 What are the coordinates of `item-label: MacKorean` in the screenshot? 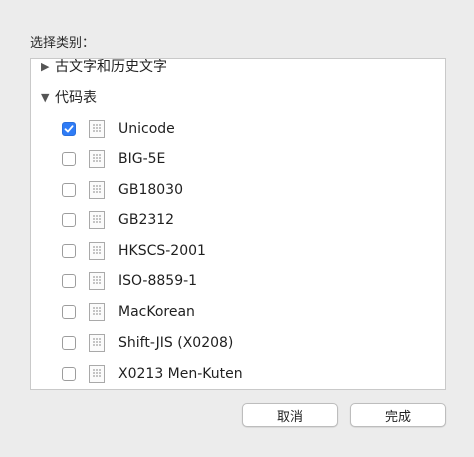 It's located at (156, 312).